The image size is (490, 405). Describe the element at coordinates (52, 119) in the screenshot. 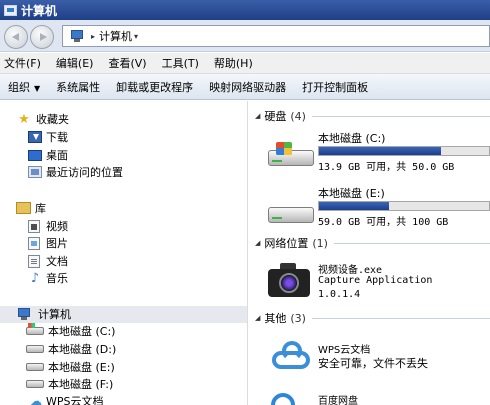

I see `nav-label: 收藏夹` at that location.